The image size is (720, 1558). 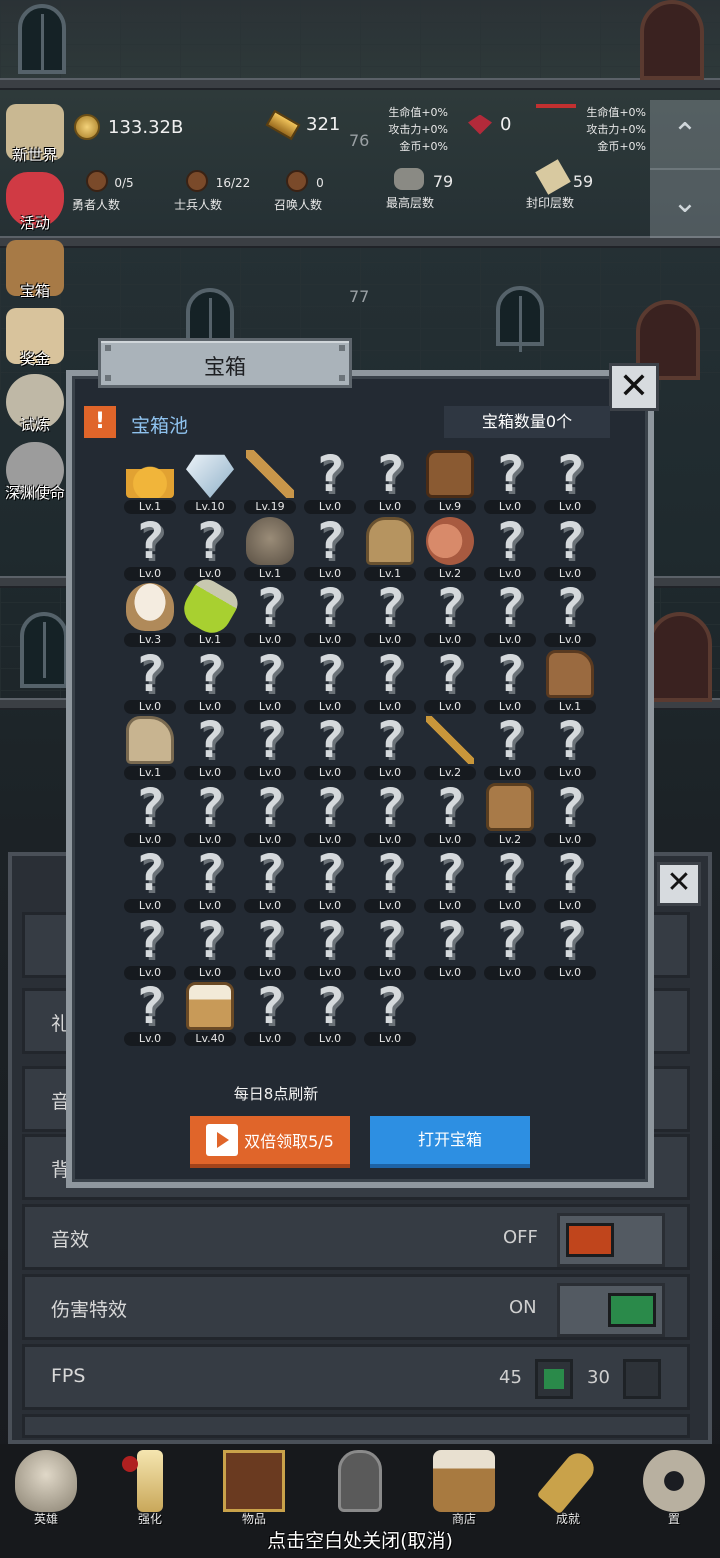 What do you see at coordinates (46, 1481) in the screenshot?
I see `skull-icon` at bounding box center [46, 1481].